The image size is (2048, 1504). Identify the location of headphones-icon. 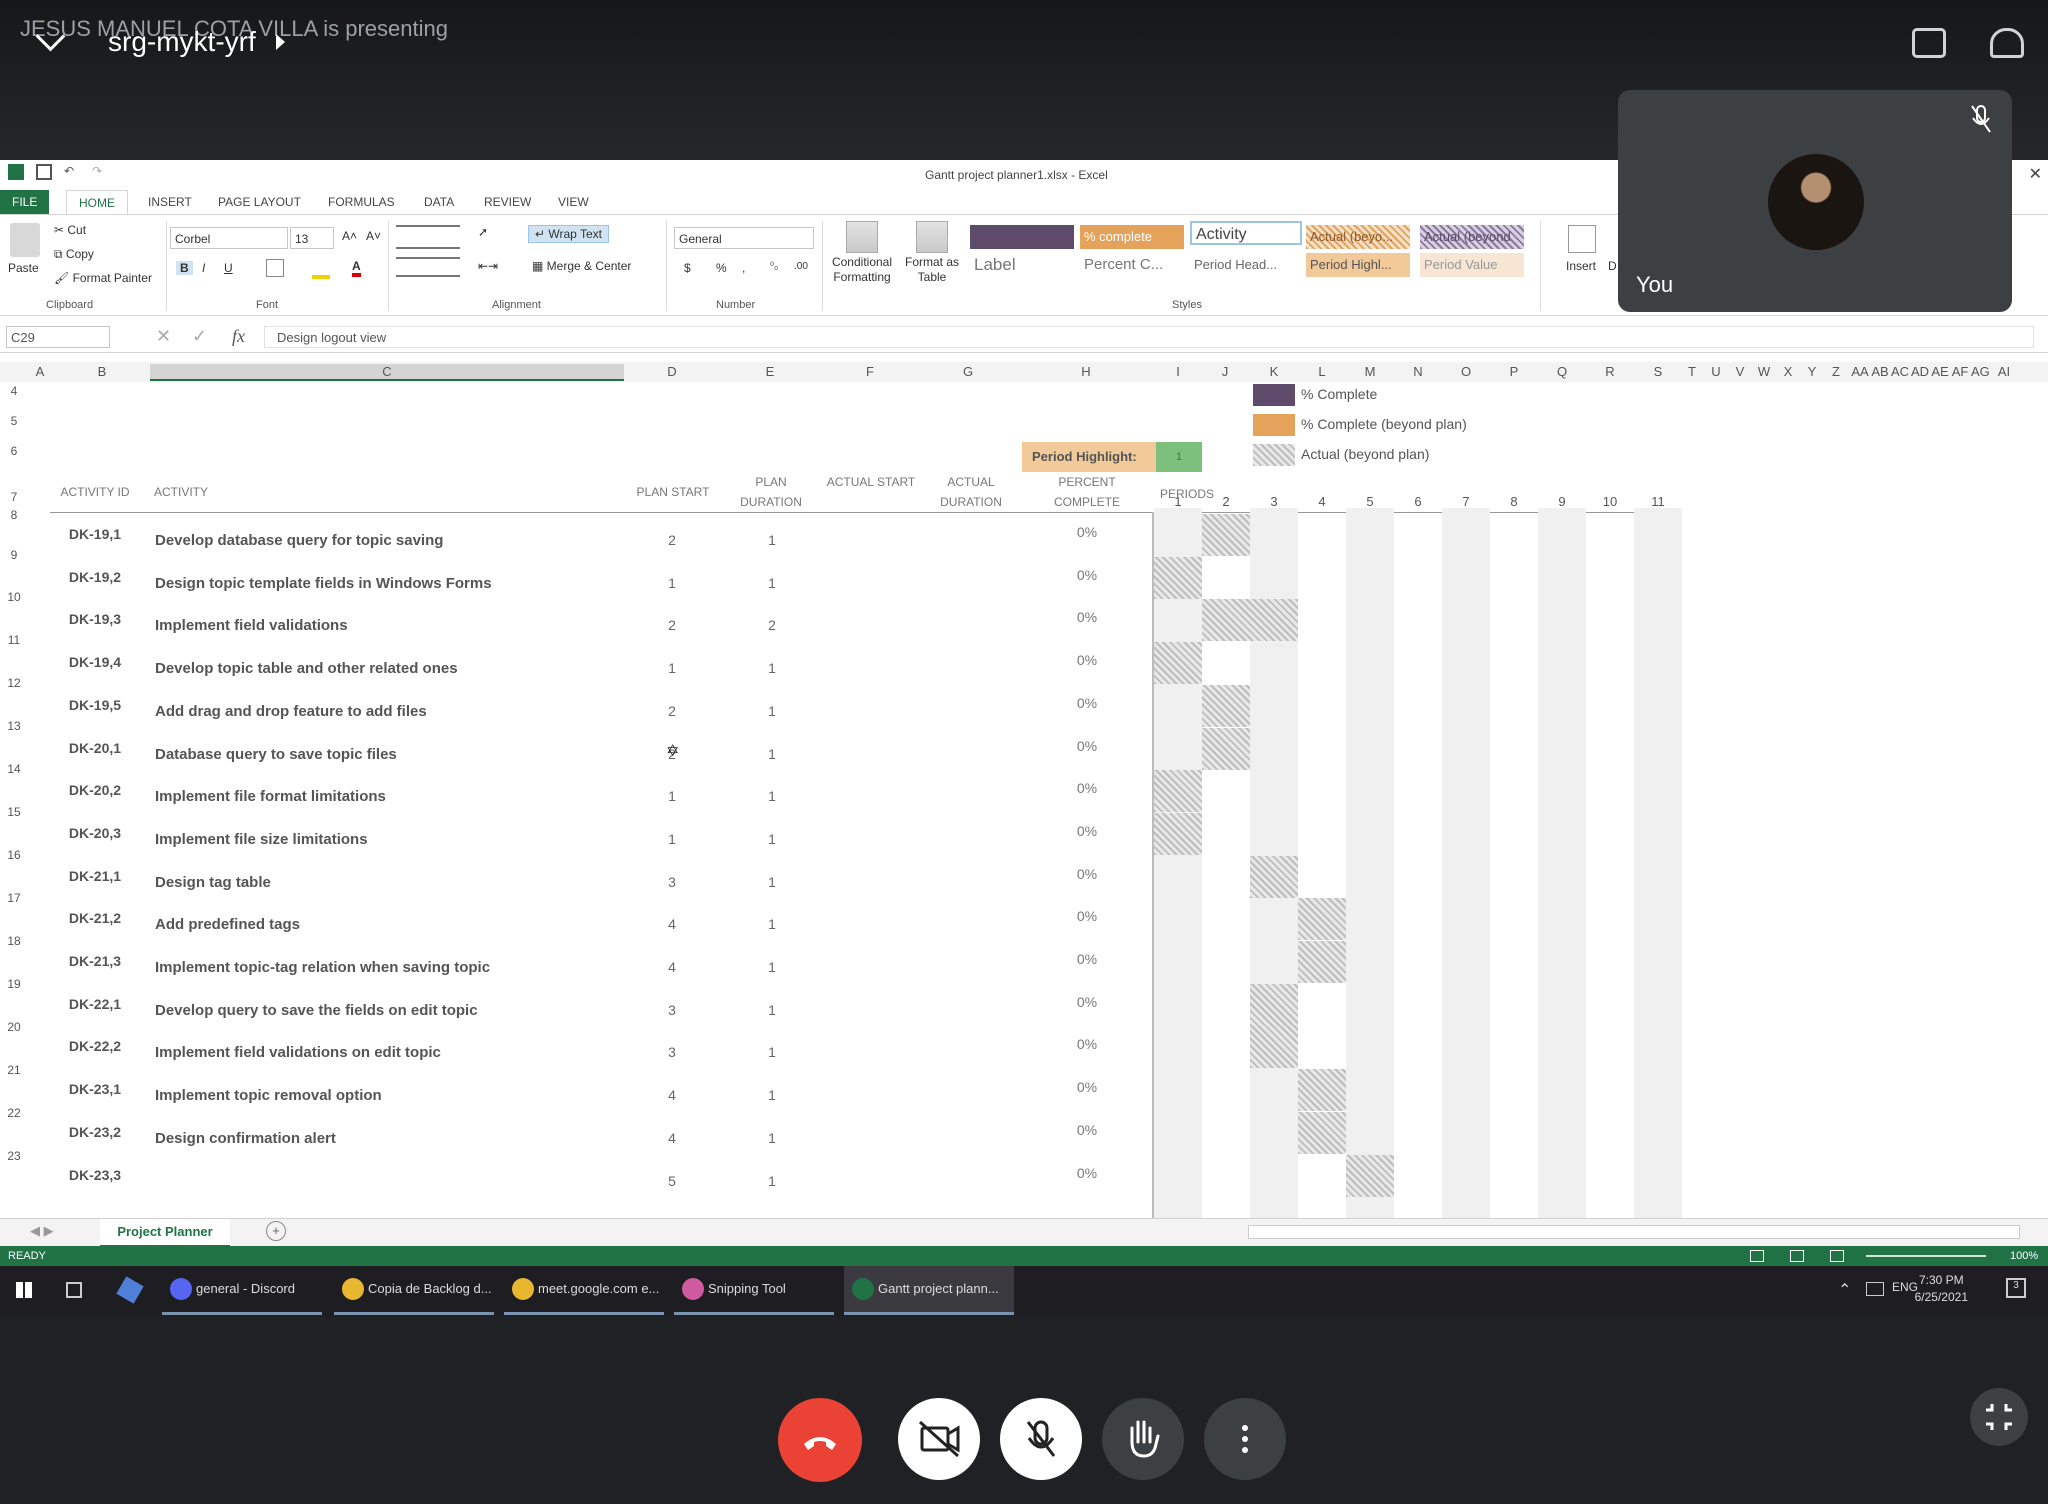
(2007, 43).